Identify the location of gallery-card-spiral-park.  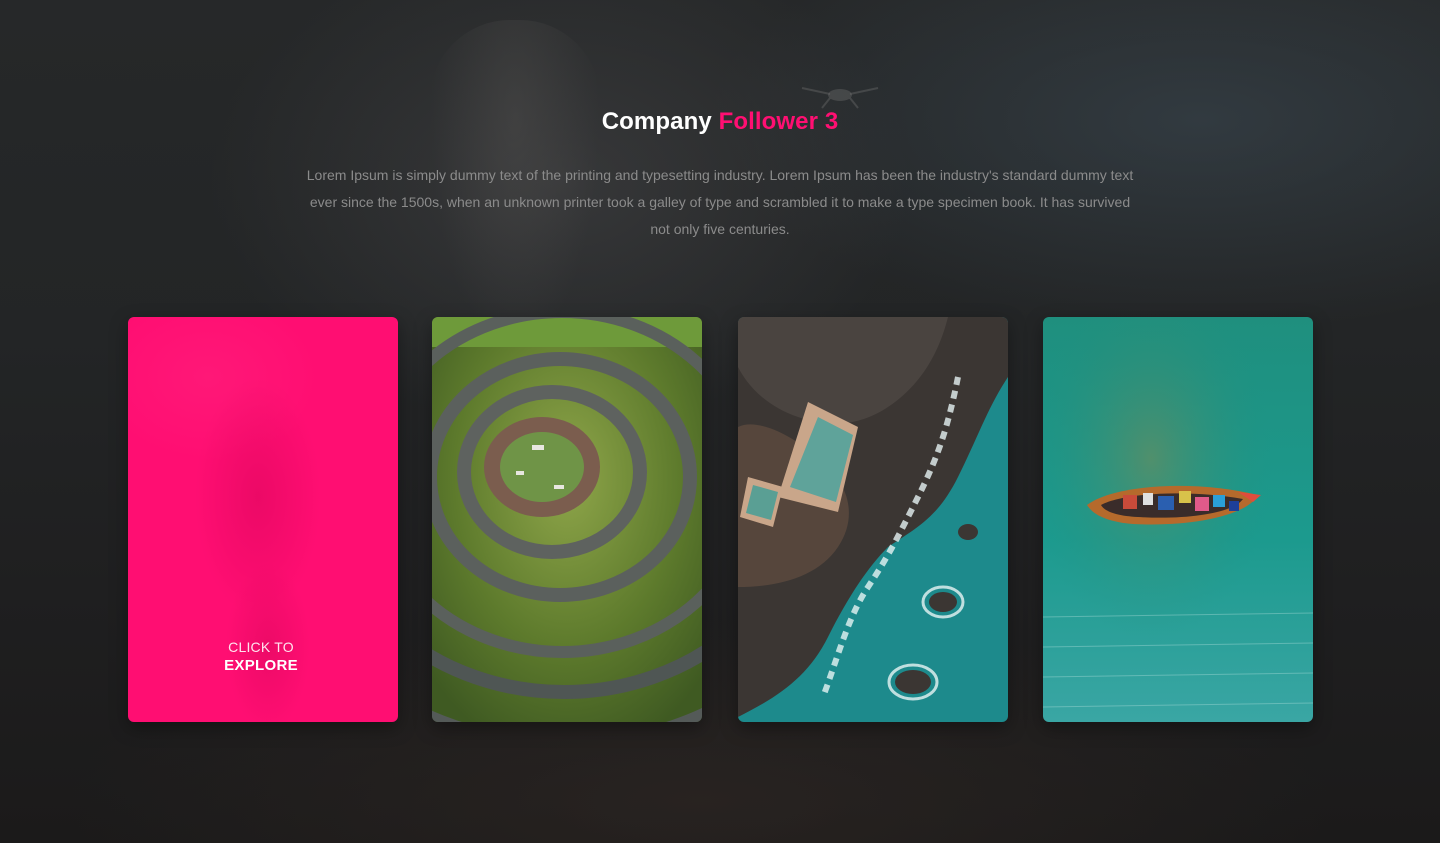
(567, 519).